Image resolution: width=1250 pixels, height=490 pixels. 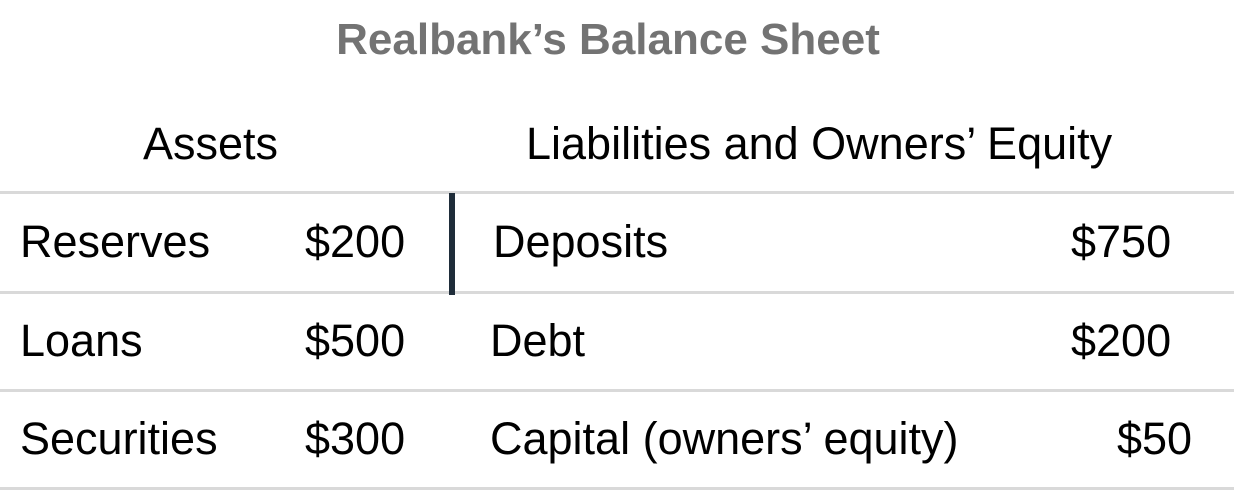 What do you see at coordinates (115, 241) in the screenshot?
I see `asset-label: Reserves` at bounding box center [115, 241].